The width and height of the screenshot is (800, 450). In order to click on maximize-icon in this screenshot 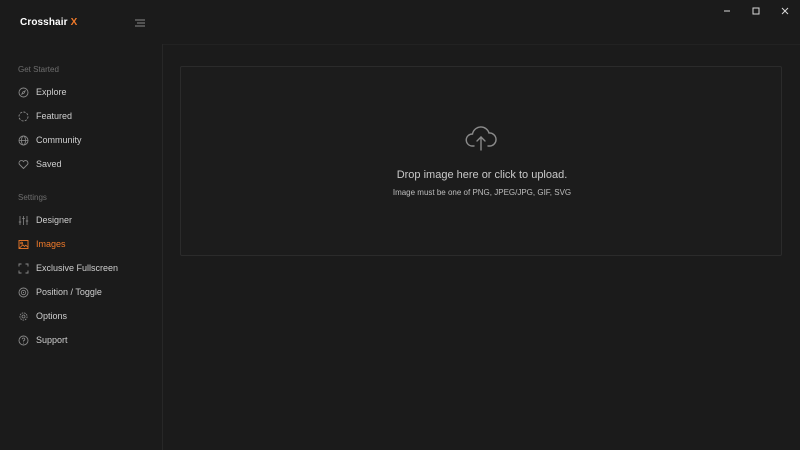, I will do `click(756, 11)`.